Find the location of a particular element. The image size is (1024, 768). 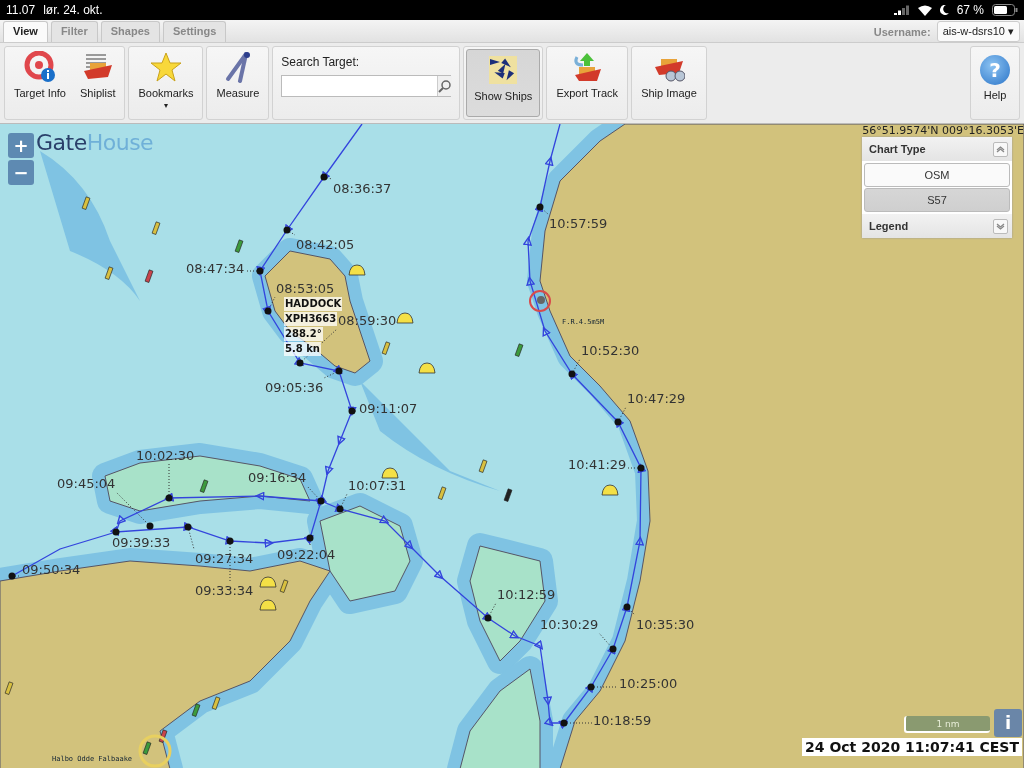

toolbar-button: Ship Image is located at coordinates (669, 83).